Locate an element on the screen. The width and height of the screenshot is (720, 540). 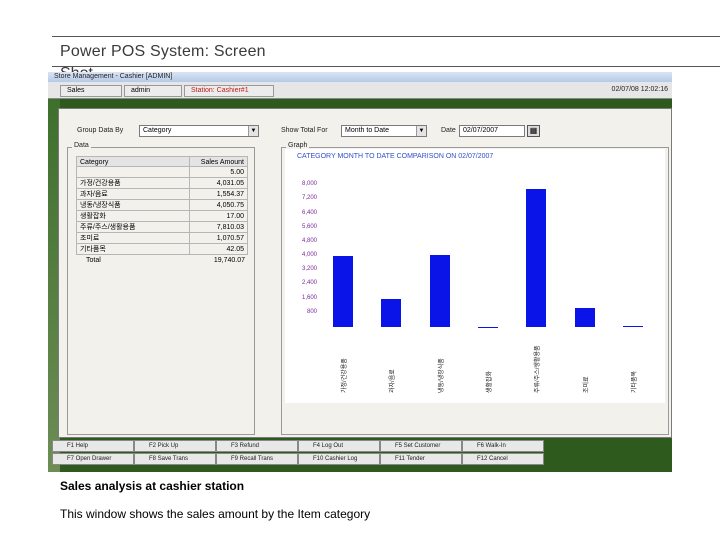
x-tick-label: 조미료 is located at coordinates (586, 384).